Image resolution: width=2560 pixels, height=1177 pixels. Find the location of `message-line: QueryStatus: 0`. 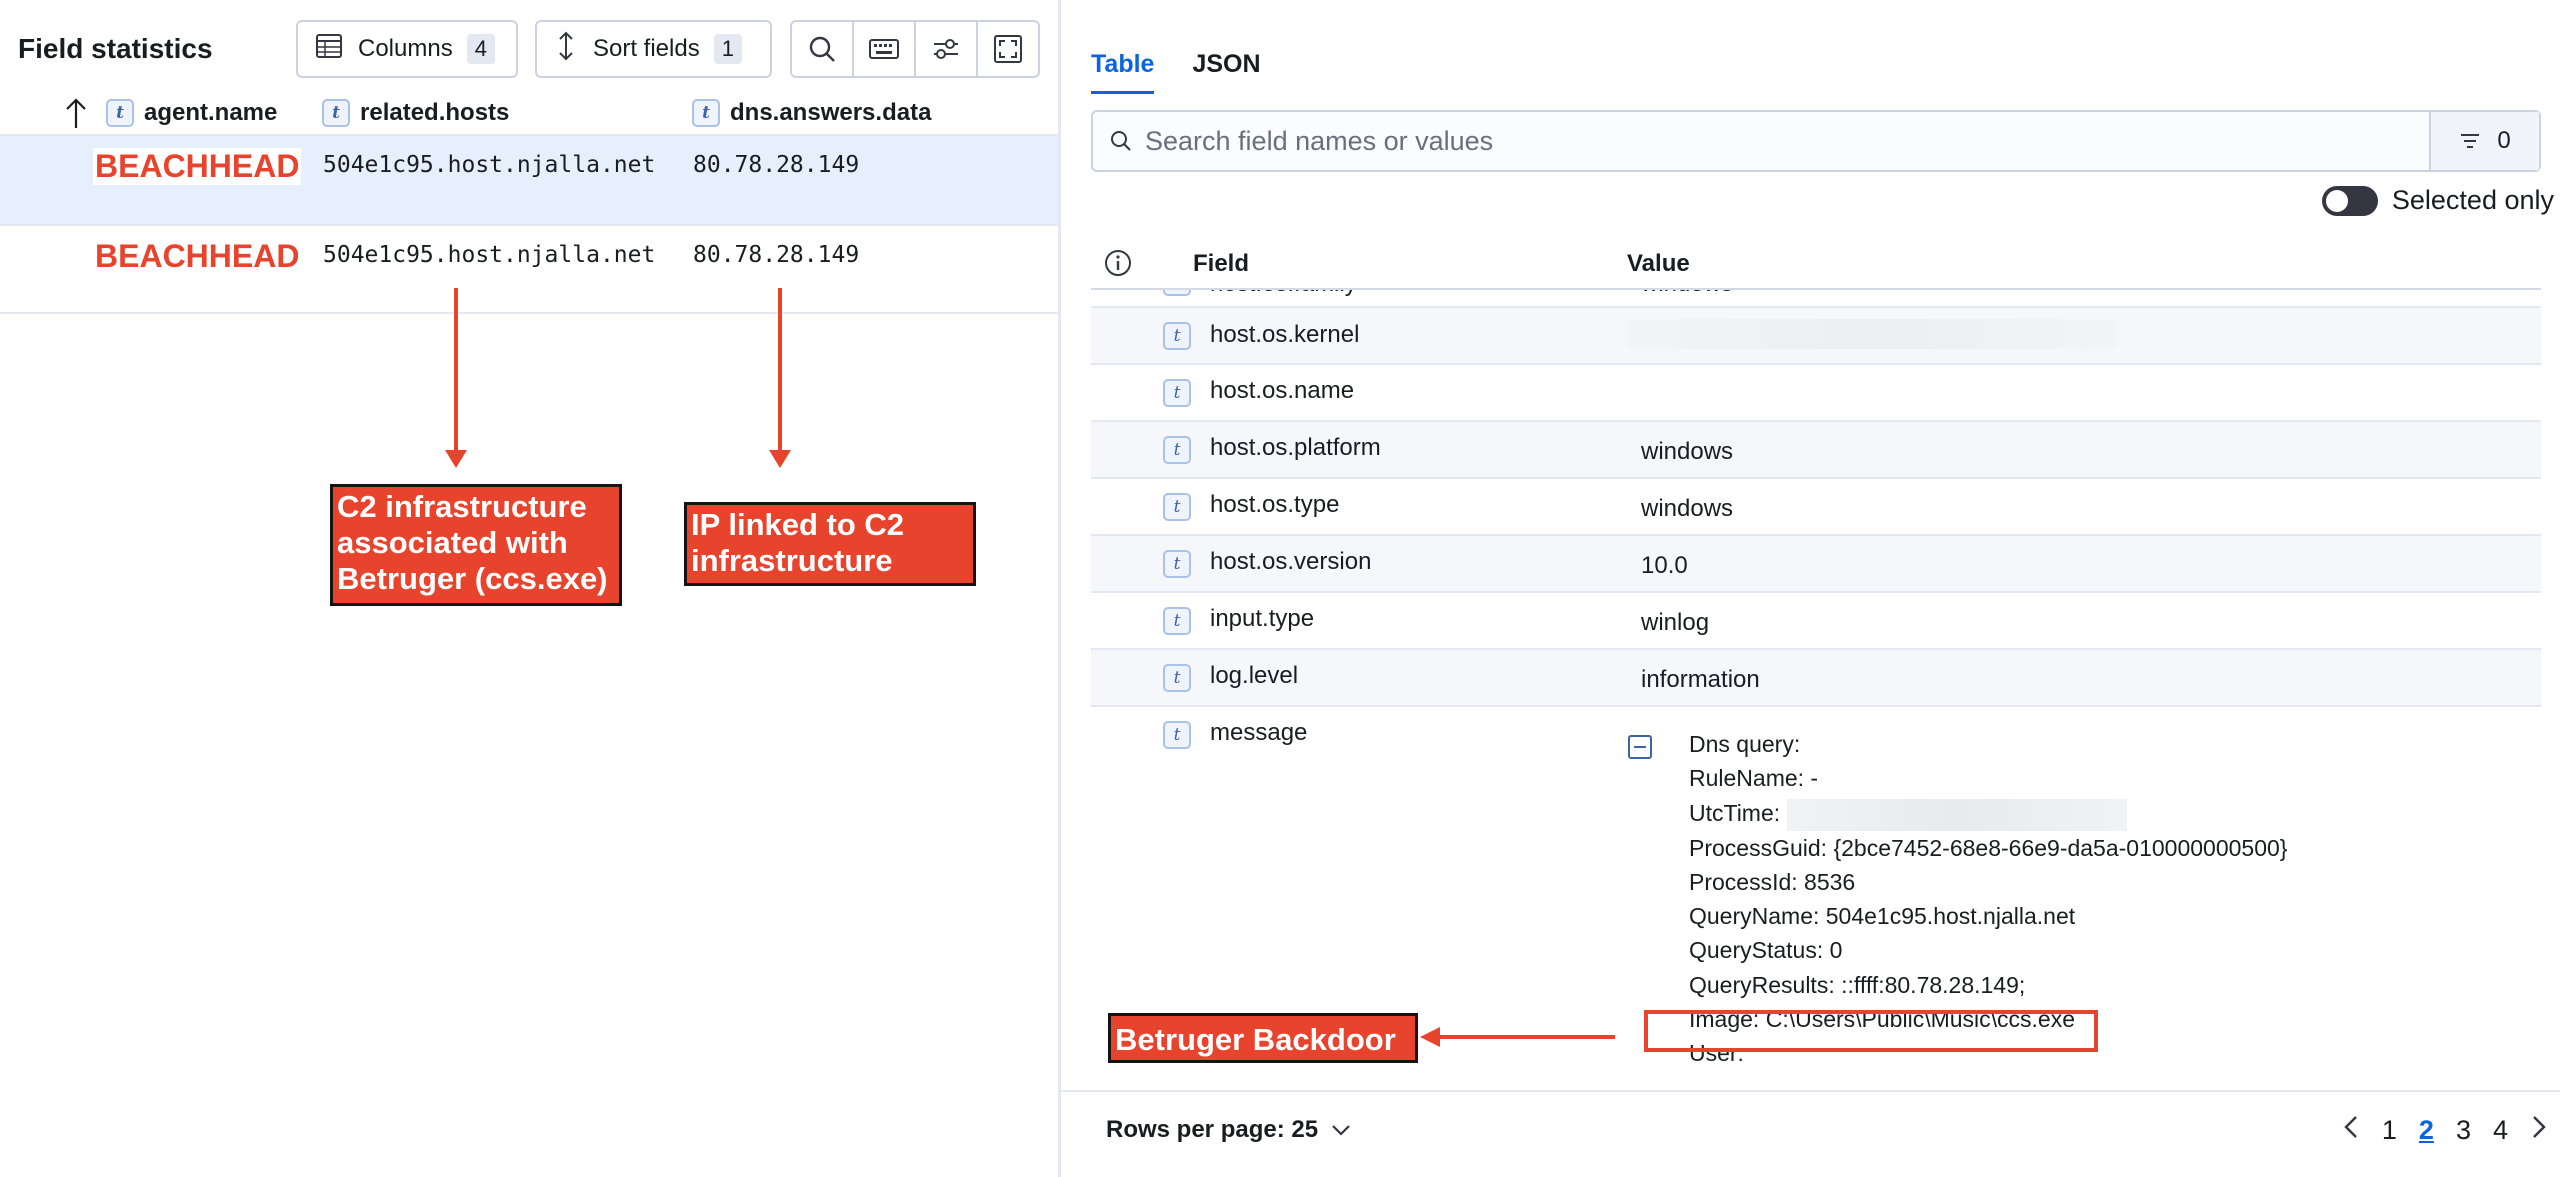

message-line: QueryStatus: 0 is located at coordinates (1766, 950).